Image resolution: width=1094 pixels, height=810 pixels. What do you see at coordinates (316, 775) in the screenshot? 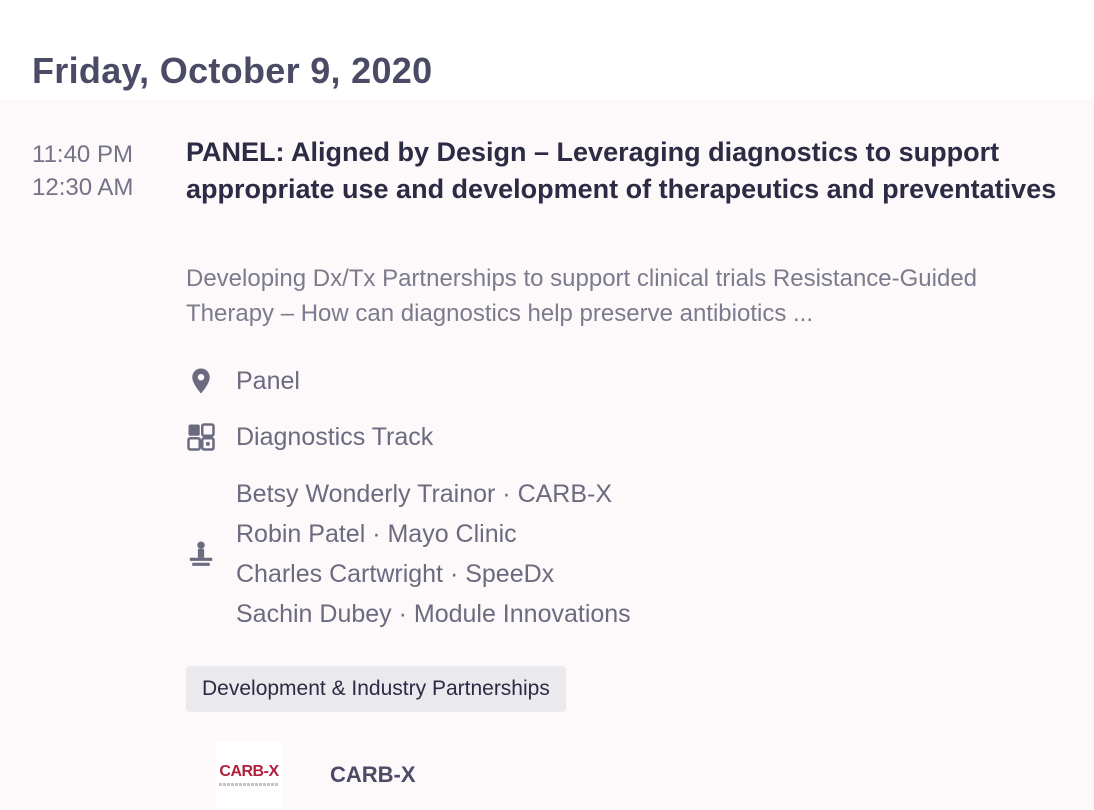
I see `sponsor: CARB-X CARB-X` at bounding box center [316, 775].